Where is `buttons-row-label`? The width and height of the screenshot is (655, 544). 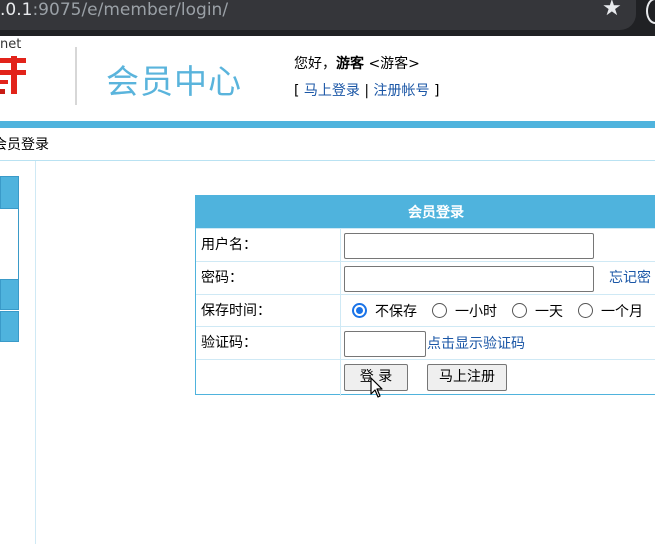
buttons-row-label is located at coordinates (268, 378).